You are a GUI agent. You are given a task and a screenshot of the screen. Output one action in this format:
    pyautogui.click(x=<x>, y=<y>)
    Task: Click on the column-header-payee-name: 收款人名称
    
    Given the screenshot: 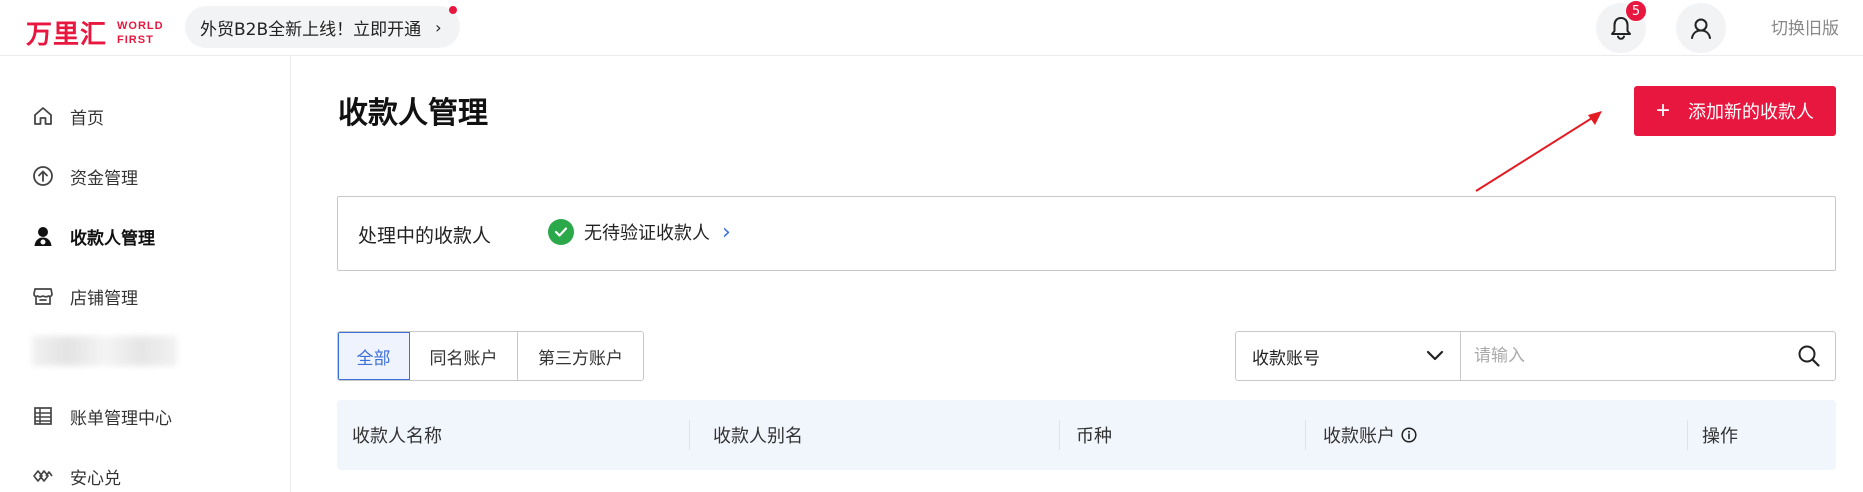 What is the action you would take?
    pyautogui.click(x=397, y=436)
    